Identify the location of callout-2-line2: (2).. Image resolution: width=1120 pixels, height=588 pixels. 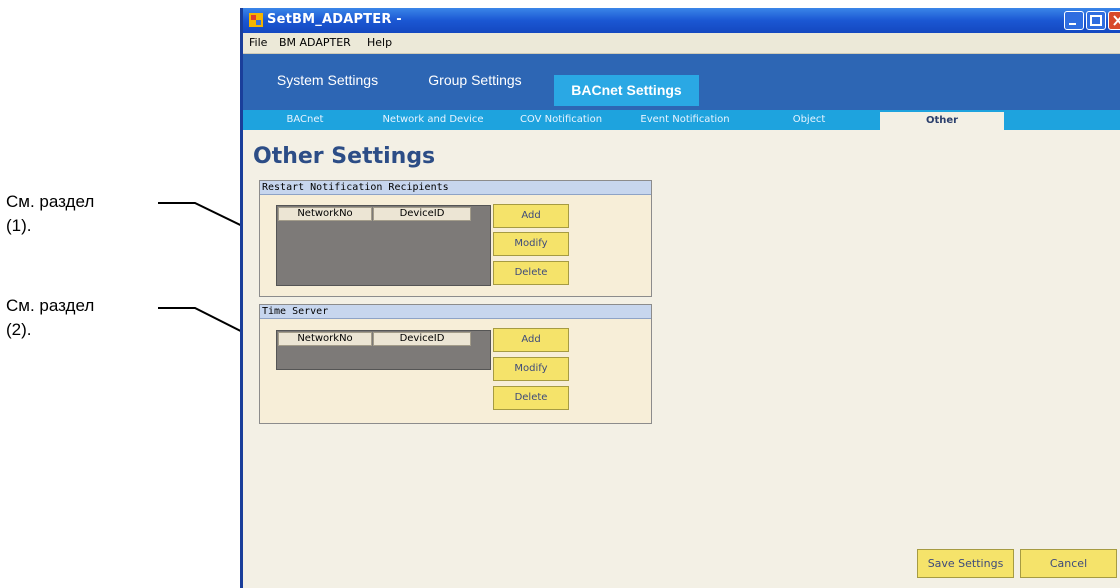
(19, 329).